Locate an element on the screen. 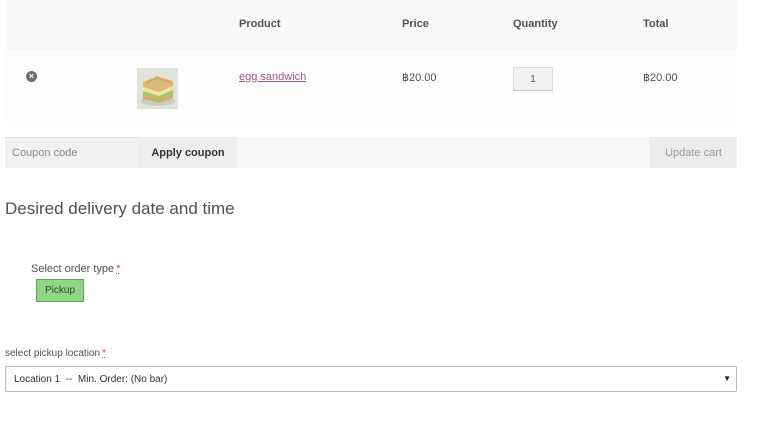 The height and width of the screenshot is (436, 768). pickup-location-label: select pickup location * is located at coordinates (55, 353).